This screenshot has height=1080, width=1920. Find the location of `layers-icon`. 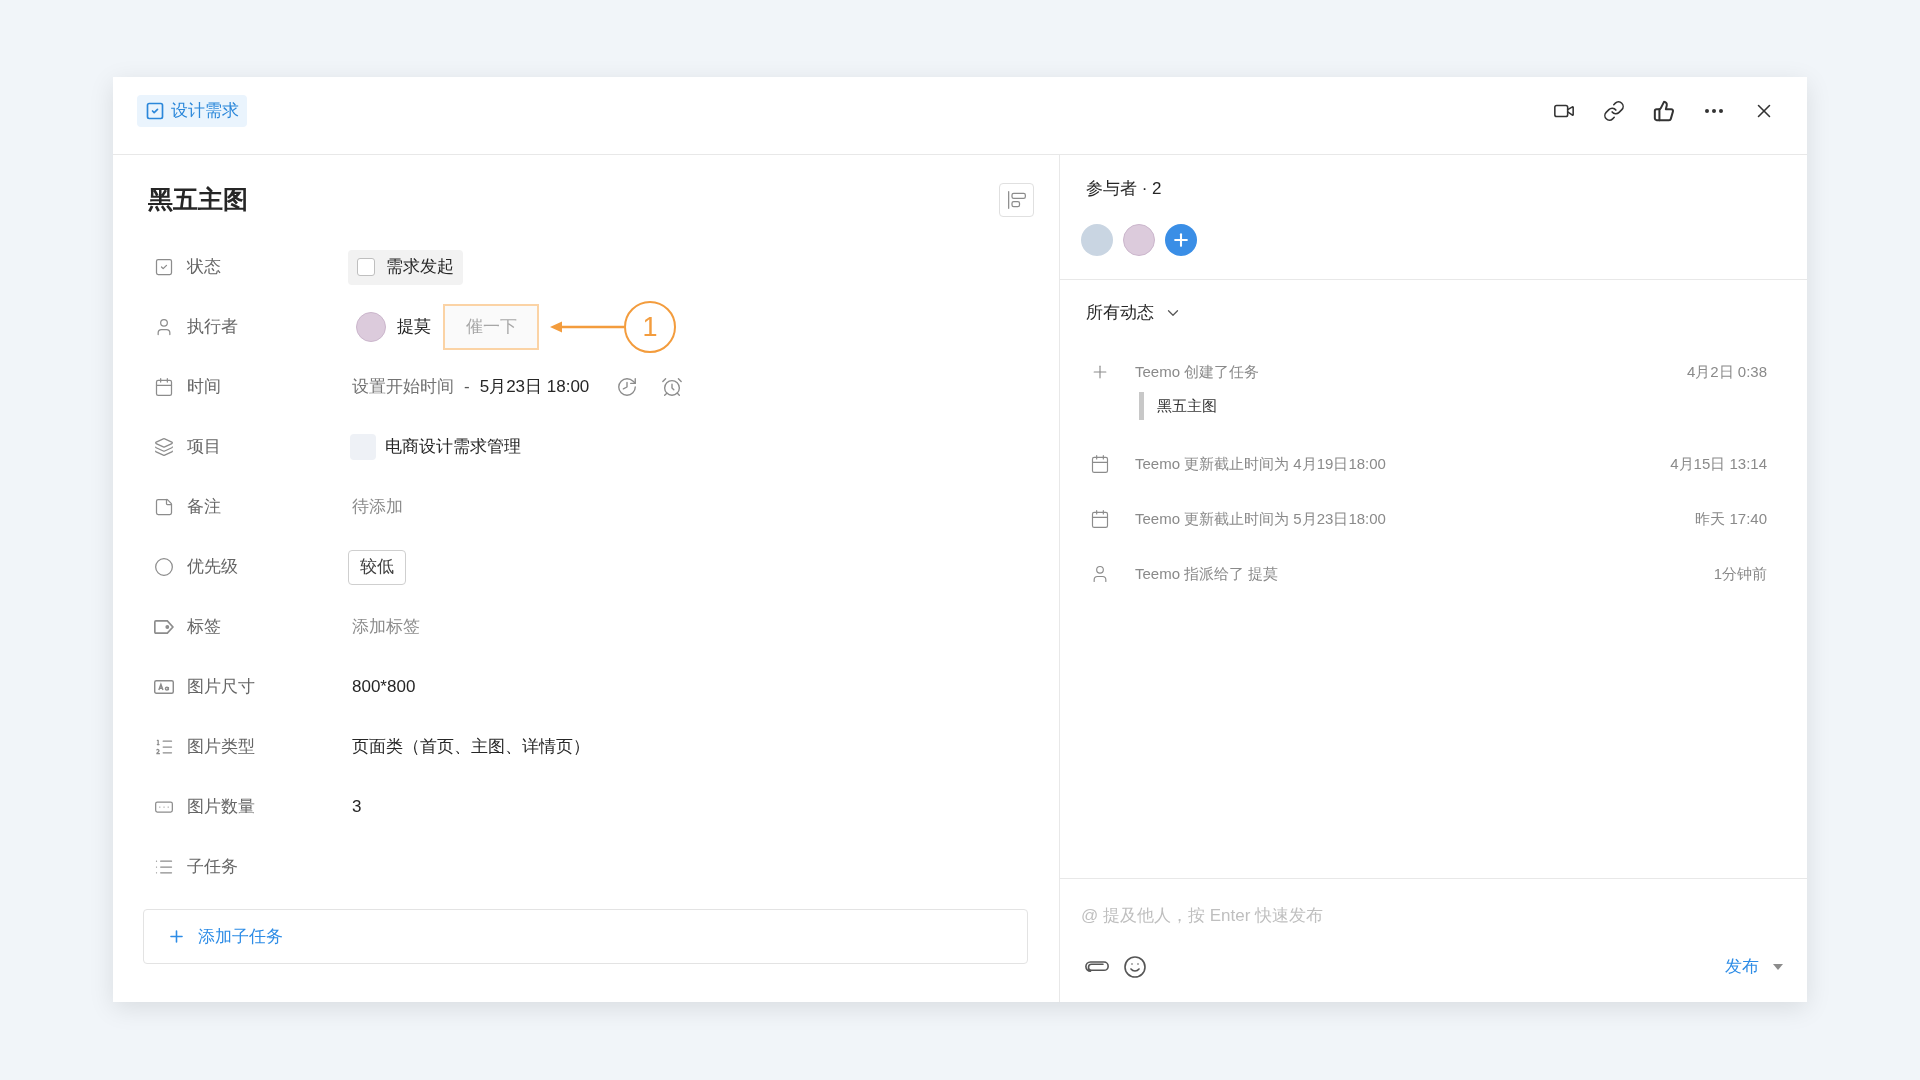

layers-icon is located at coordinates (164, 447).